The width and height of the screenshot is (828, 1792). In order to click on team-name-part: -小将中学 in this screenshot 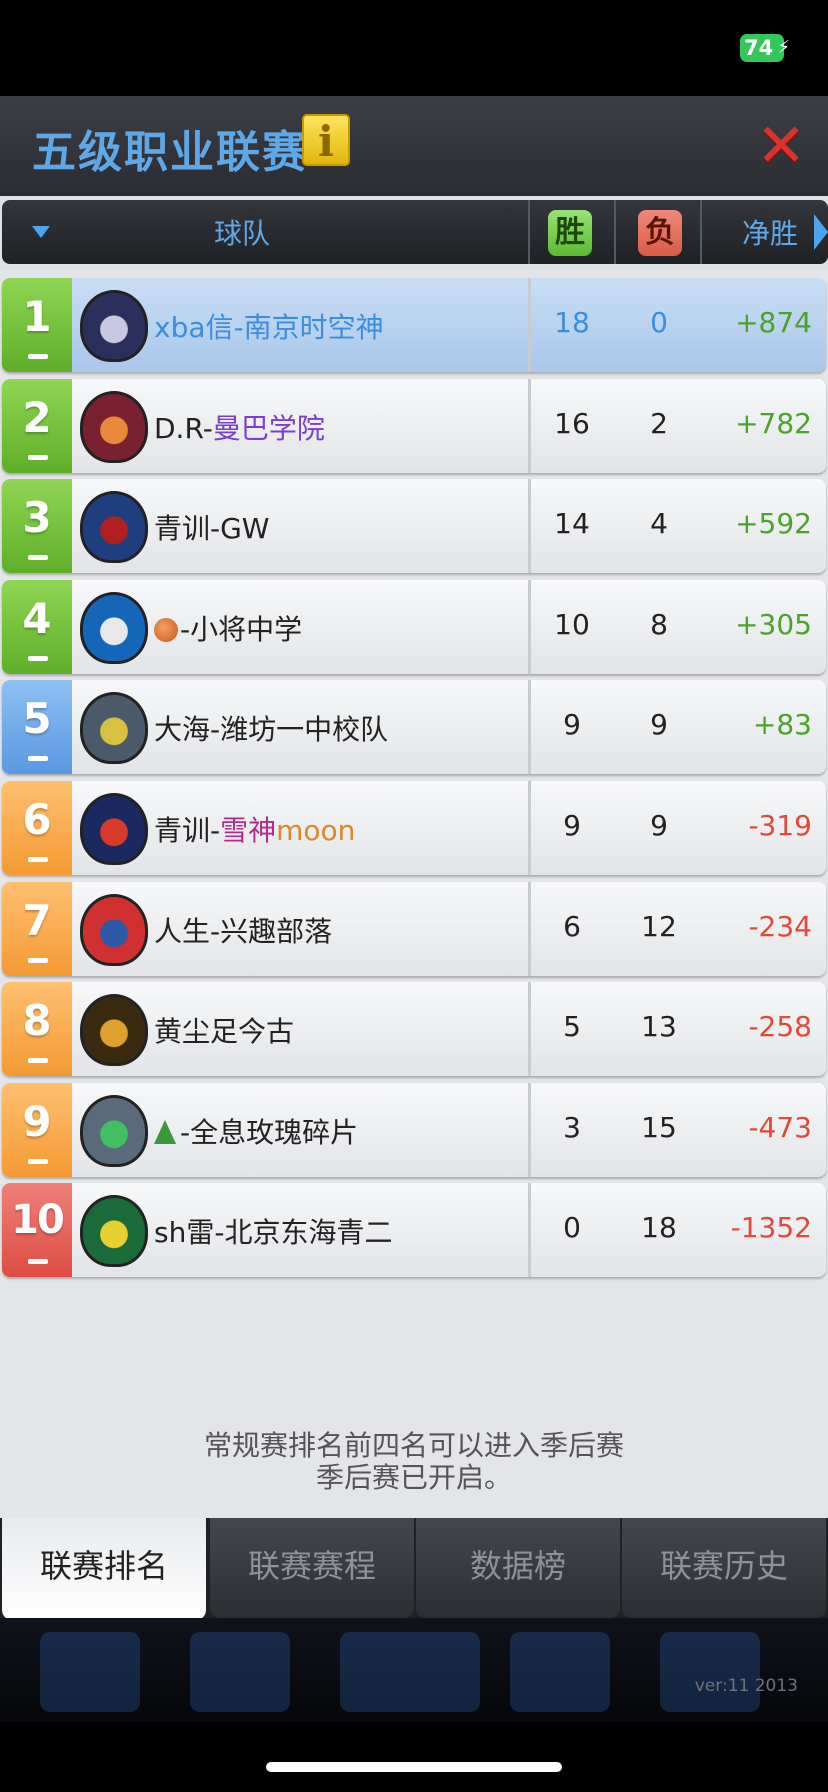, I will do `click(241, 629)`.